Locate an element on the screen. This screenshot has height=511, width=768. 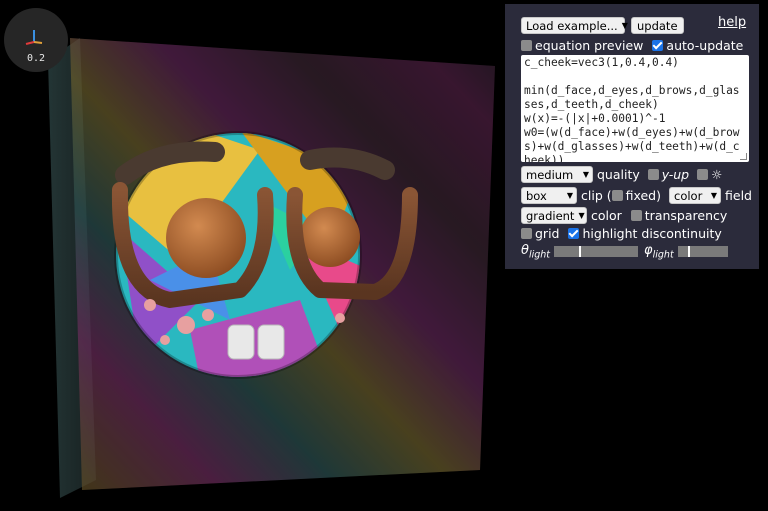
clip-select: box ▼ is located at coordinates (549, 195).